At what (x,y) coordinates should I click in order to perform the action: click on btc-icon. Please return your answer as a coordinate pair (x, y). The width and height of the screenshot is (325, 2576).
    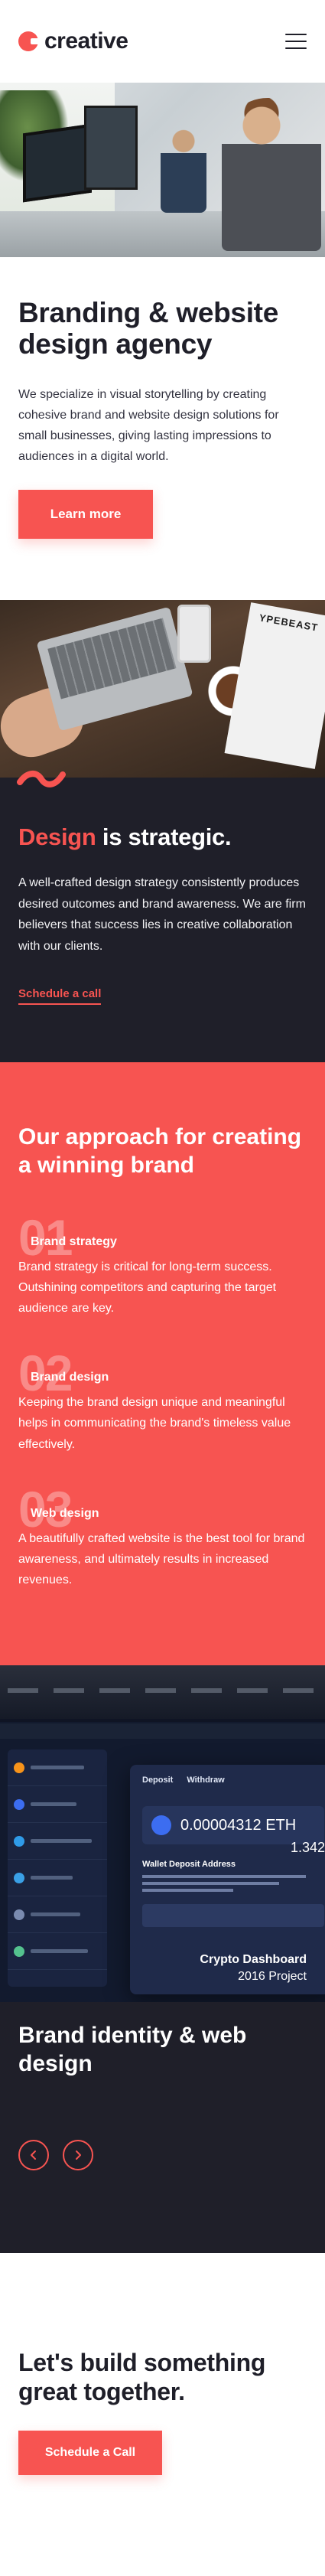
    Looking at the image, I should click on (19, 1767).